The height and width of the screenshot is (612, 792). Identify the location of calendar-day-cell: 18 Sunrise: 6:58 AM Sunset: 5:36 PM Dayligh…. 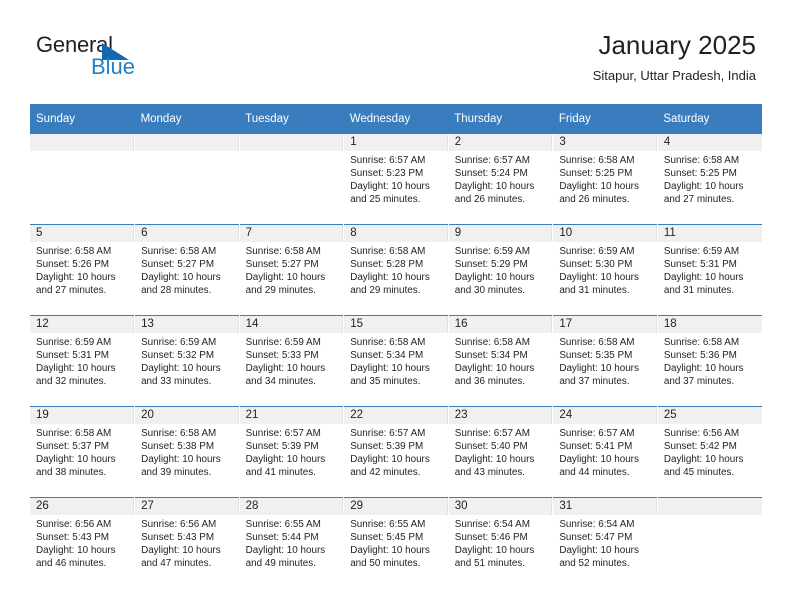
(709, 361).